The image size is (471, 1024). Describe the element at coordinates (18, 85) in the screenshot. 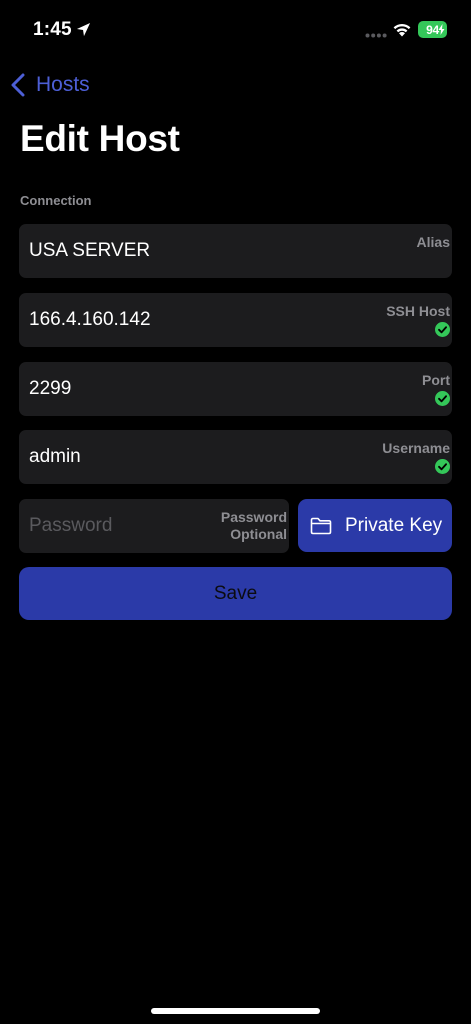

I see `chevron-left-icon` at that location.